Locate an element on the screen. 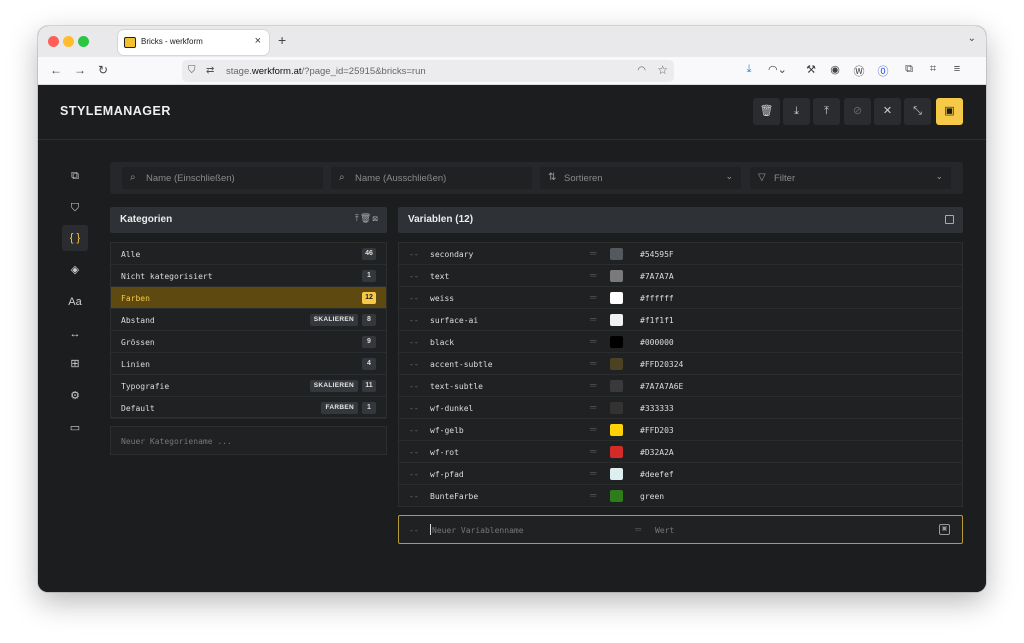 The width and height of the screenshot is (1024, 643). variable-row: -- wf-pfad ═ #deefef is located at coordinates (680, 474).